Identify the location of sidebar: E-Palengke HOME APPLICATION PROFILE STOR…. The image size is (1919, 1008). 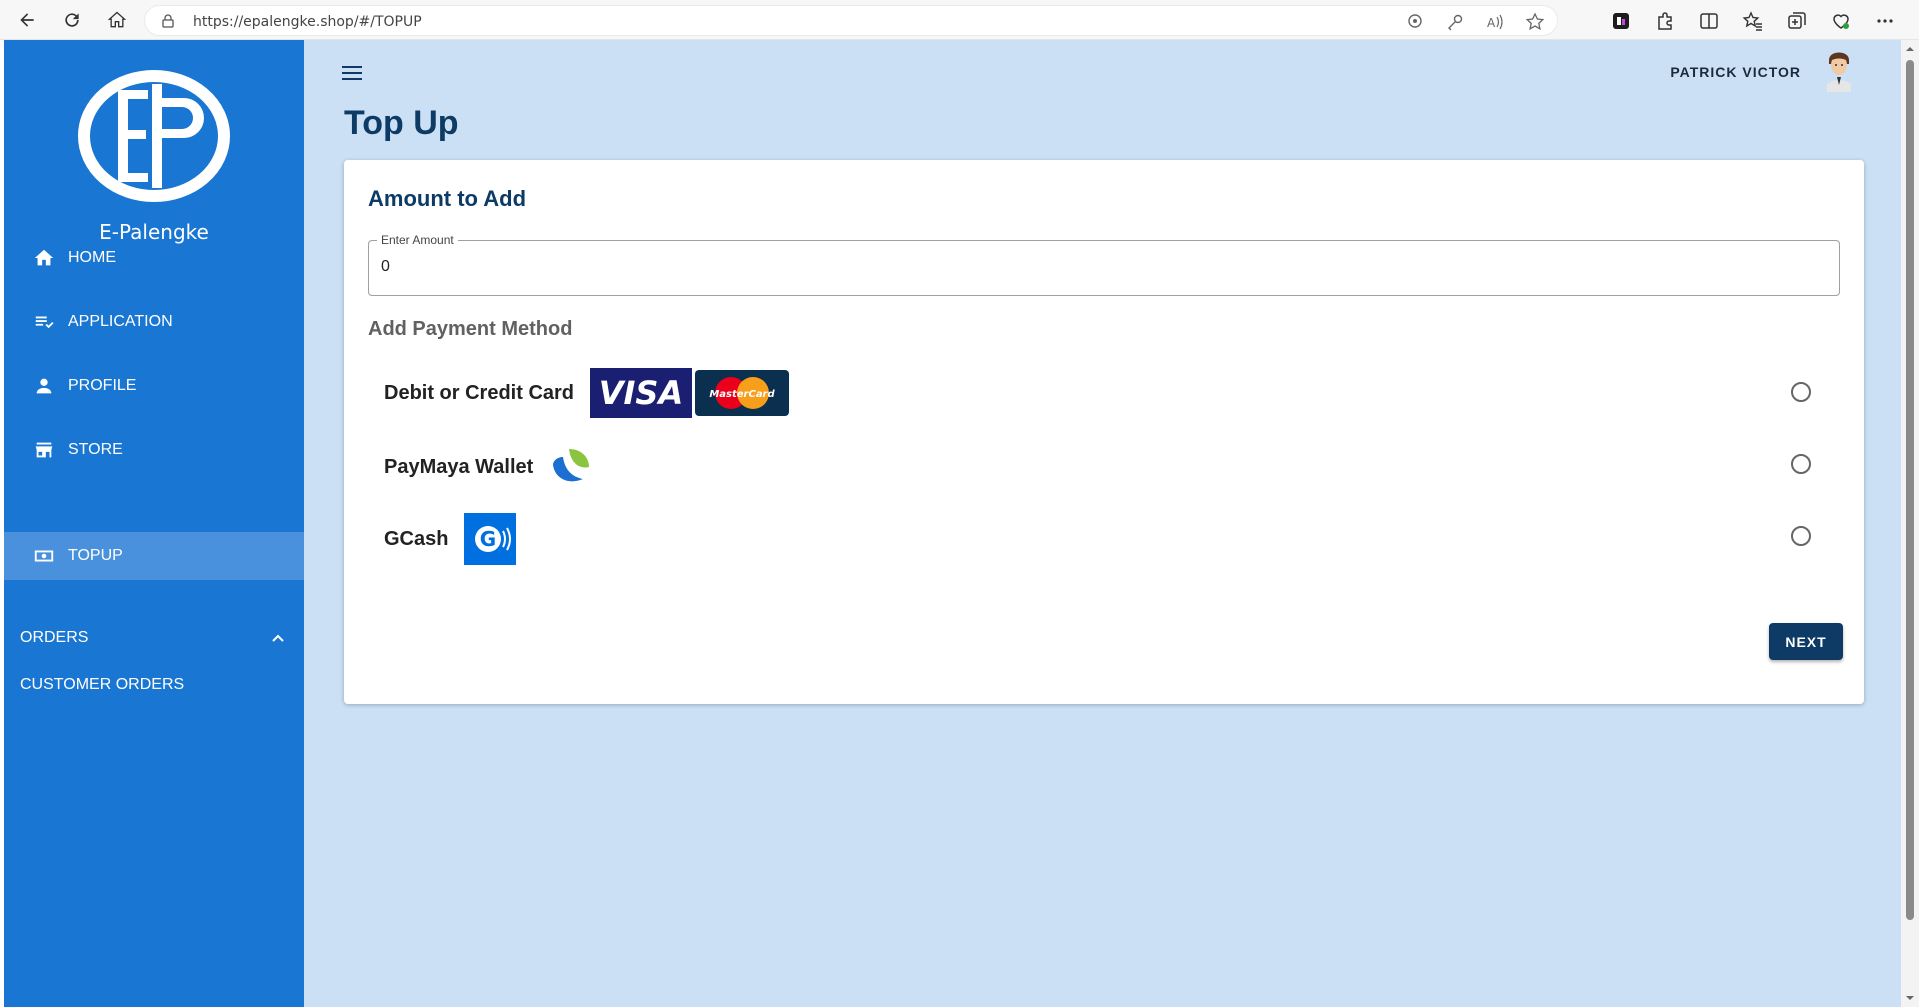
(154, 523).